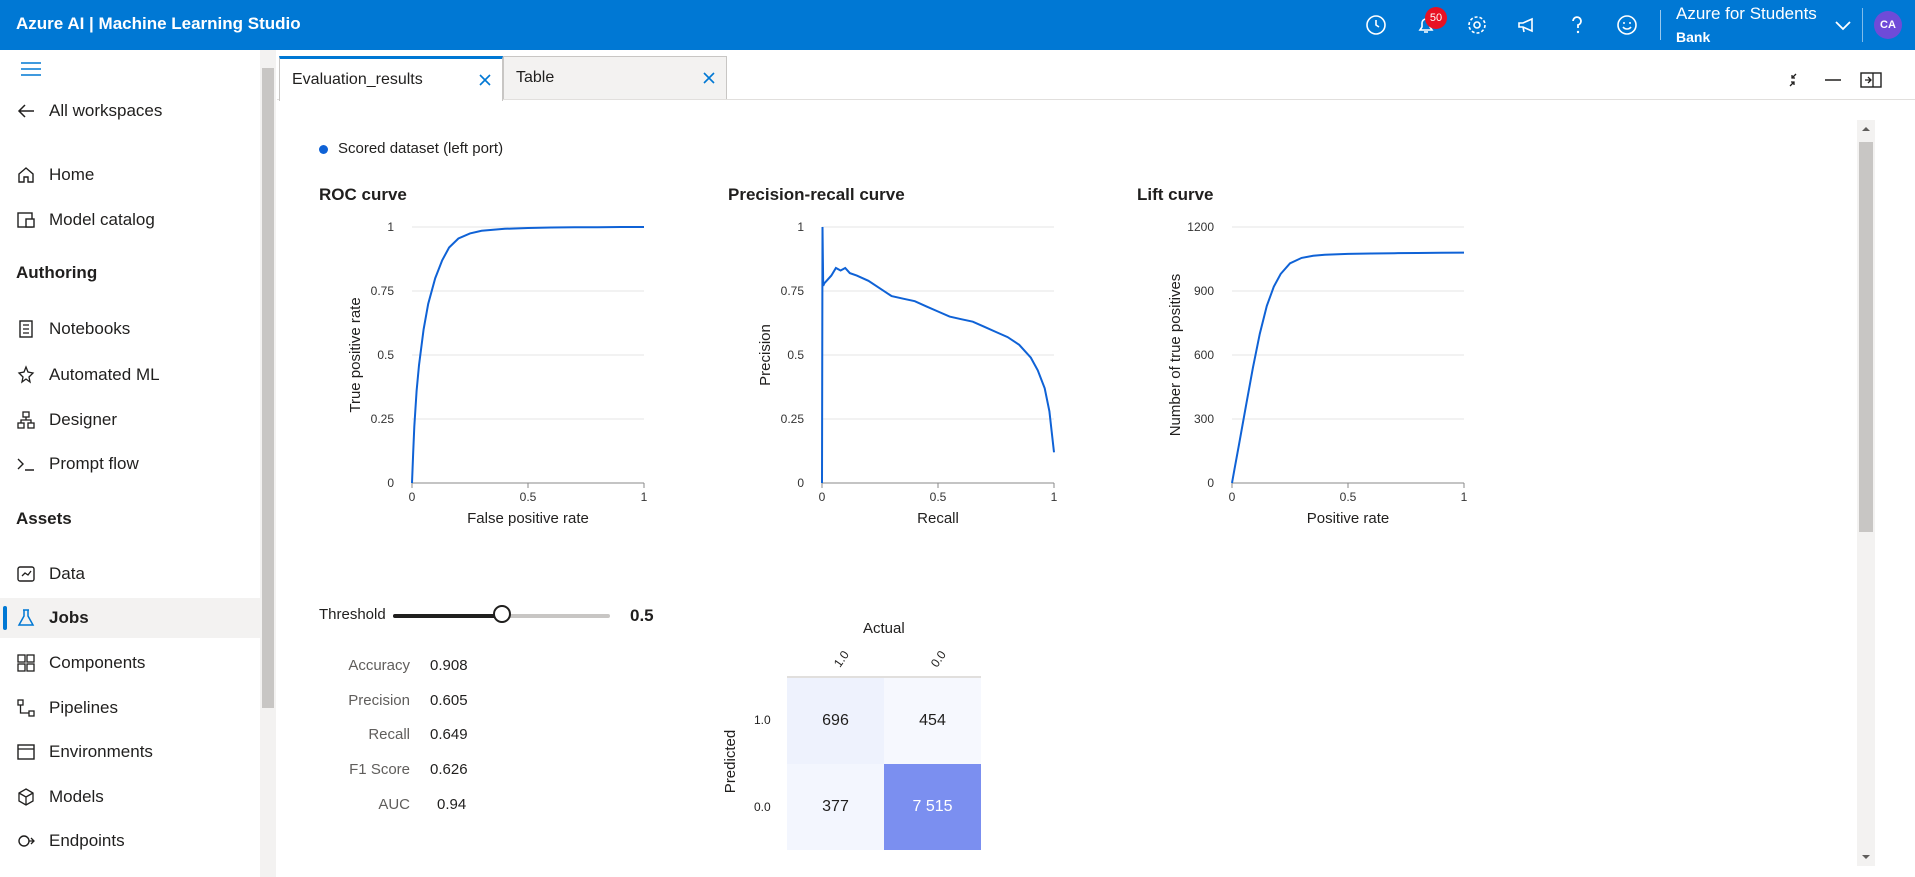  Describe the element at coordinates (535, 77) in the screenshot. I see `tab-label: Table` at that location.